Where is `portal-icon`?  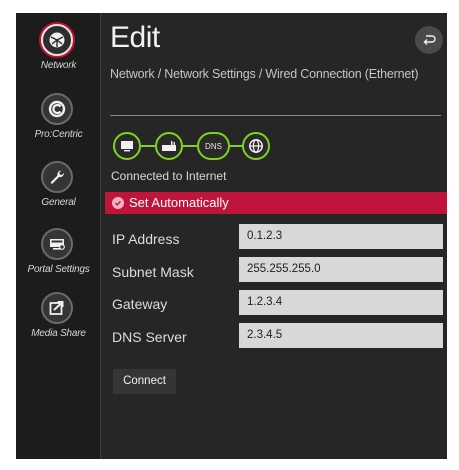 portal-icon is located at coordinates (57, 244).